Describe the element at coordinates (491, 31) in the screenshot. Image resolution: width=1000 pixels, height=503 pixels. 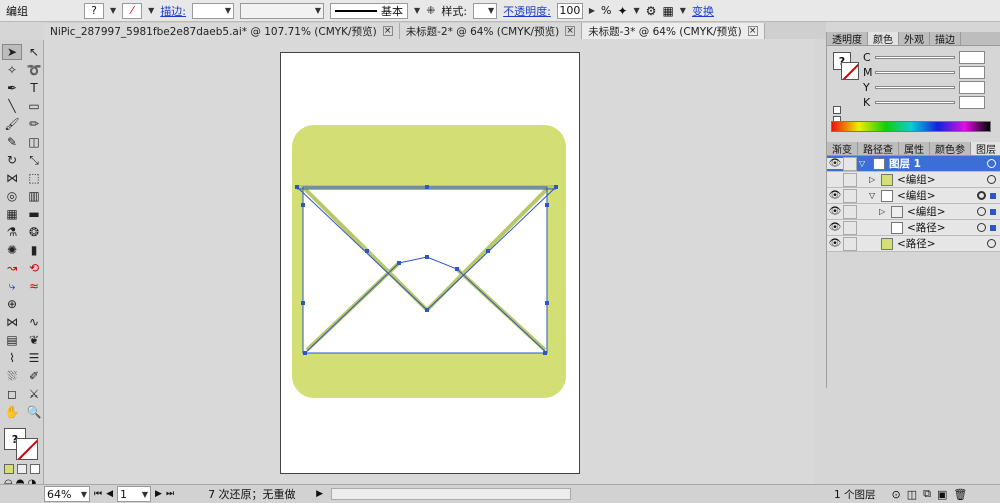
I see `tab-document-2: 未标题-2* @ 64% (CMYK/预览) ×` at that location.